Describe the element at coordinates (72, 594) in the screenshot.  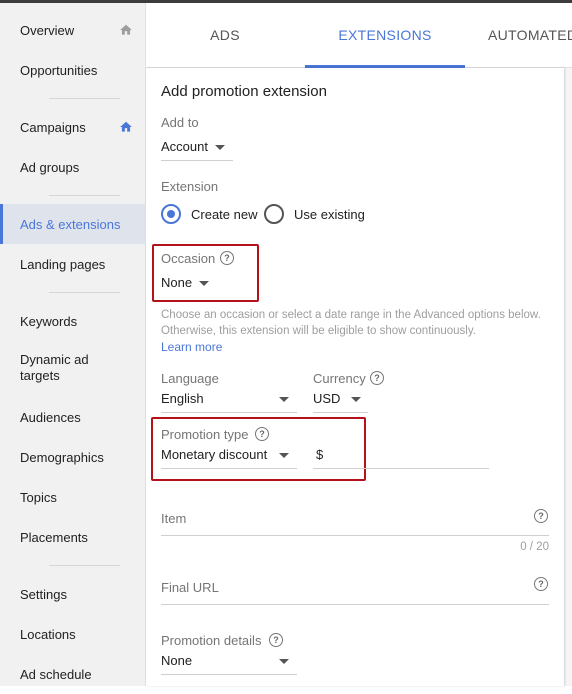
I see `sidebar-item-settings: Settings` at that location.